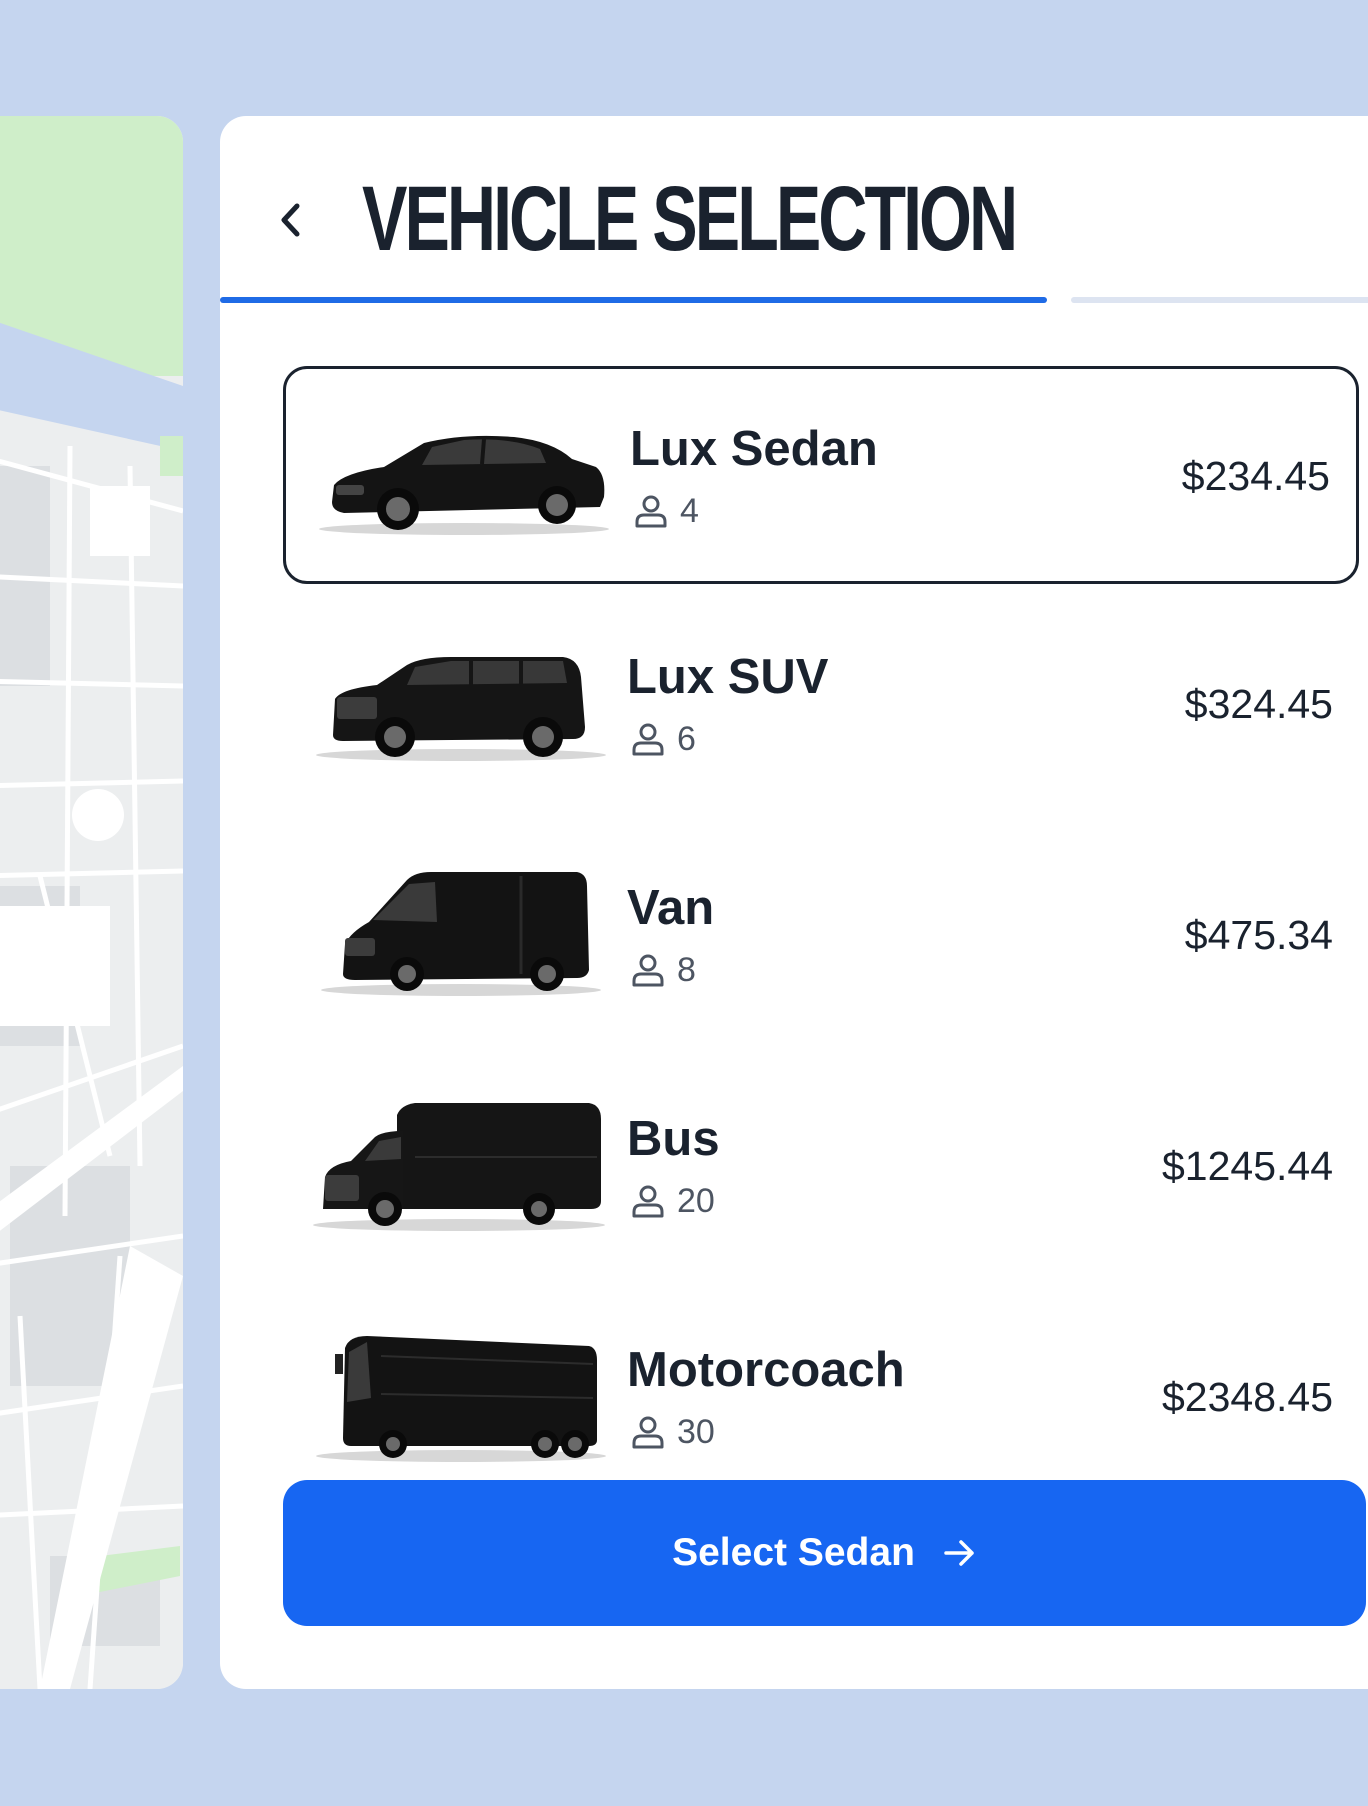  What do you see at coordinates (1255, 476) in the screenshot?
I see `vehicle-price: $234.45` at bounding box center [1255, 476].